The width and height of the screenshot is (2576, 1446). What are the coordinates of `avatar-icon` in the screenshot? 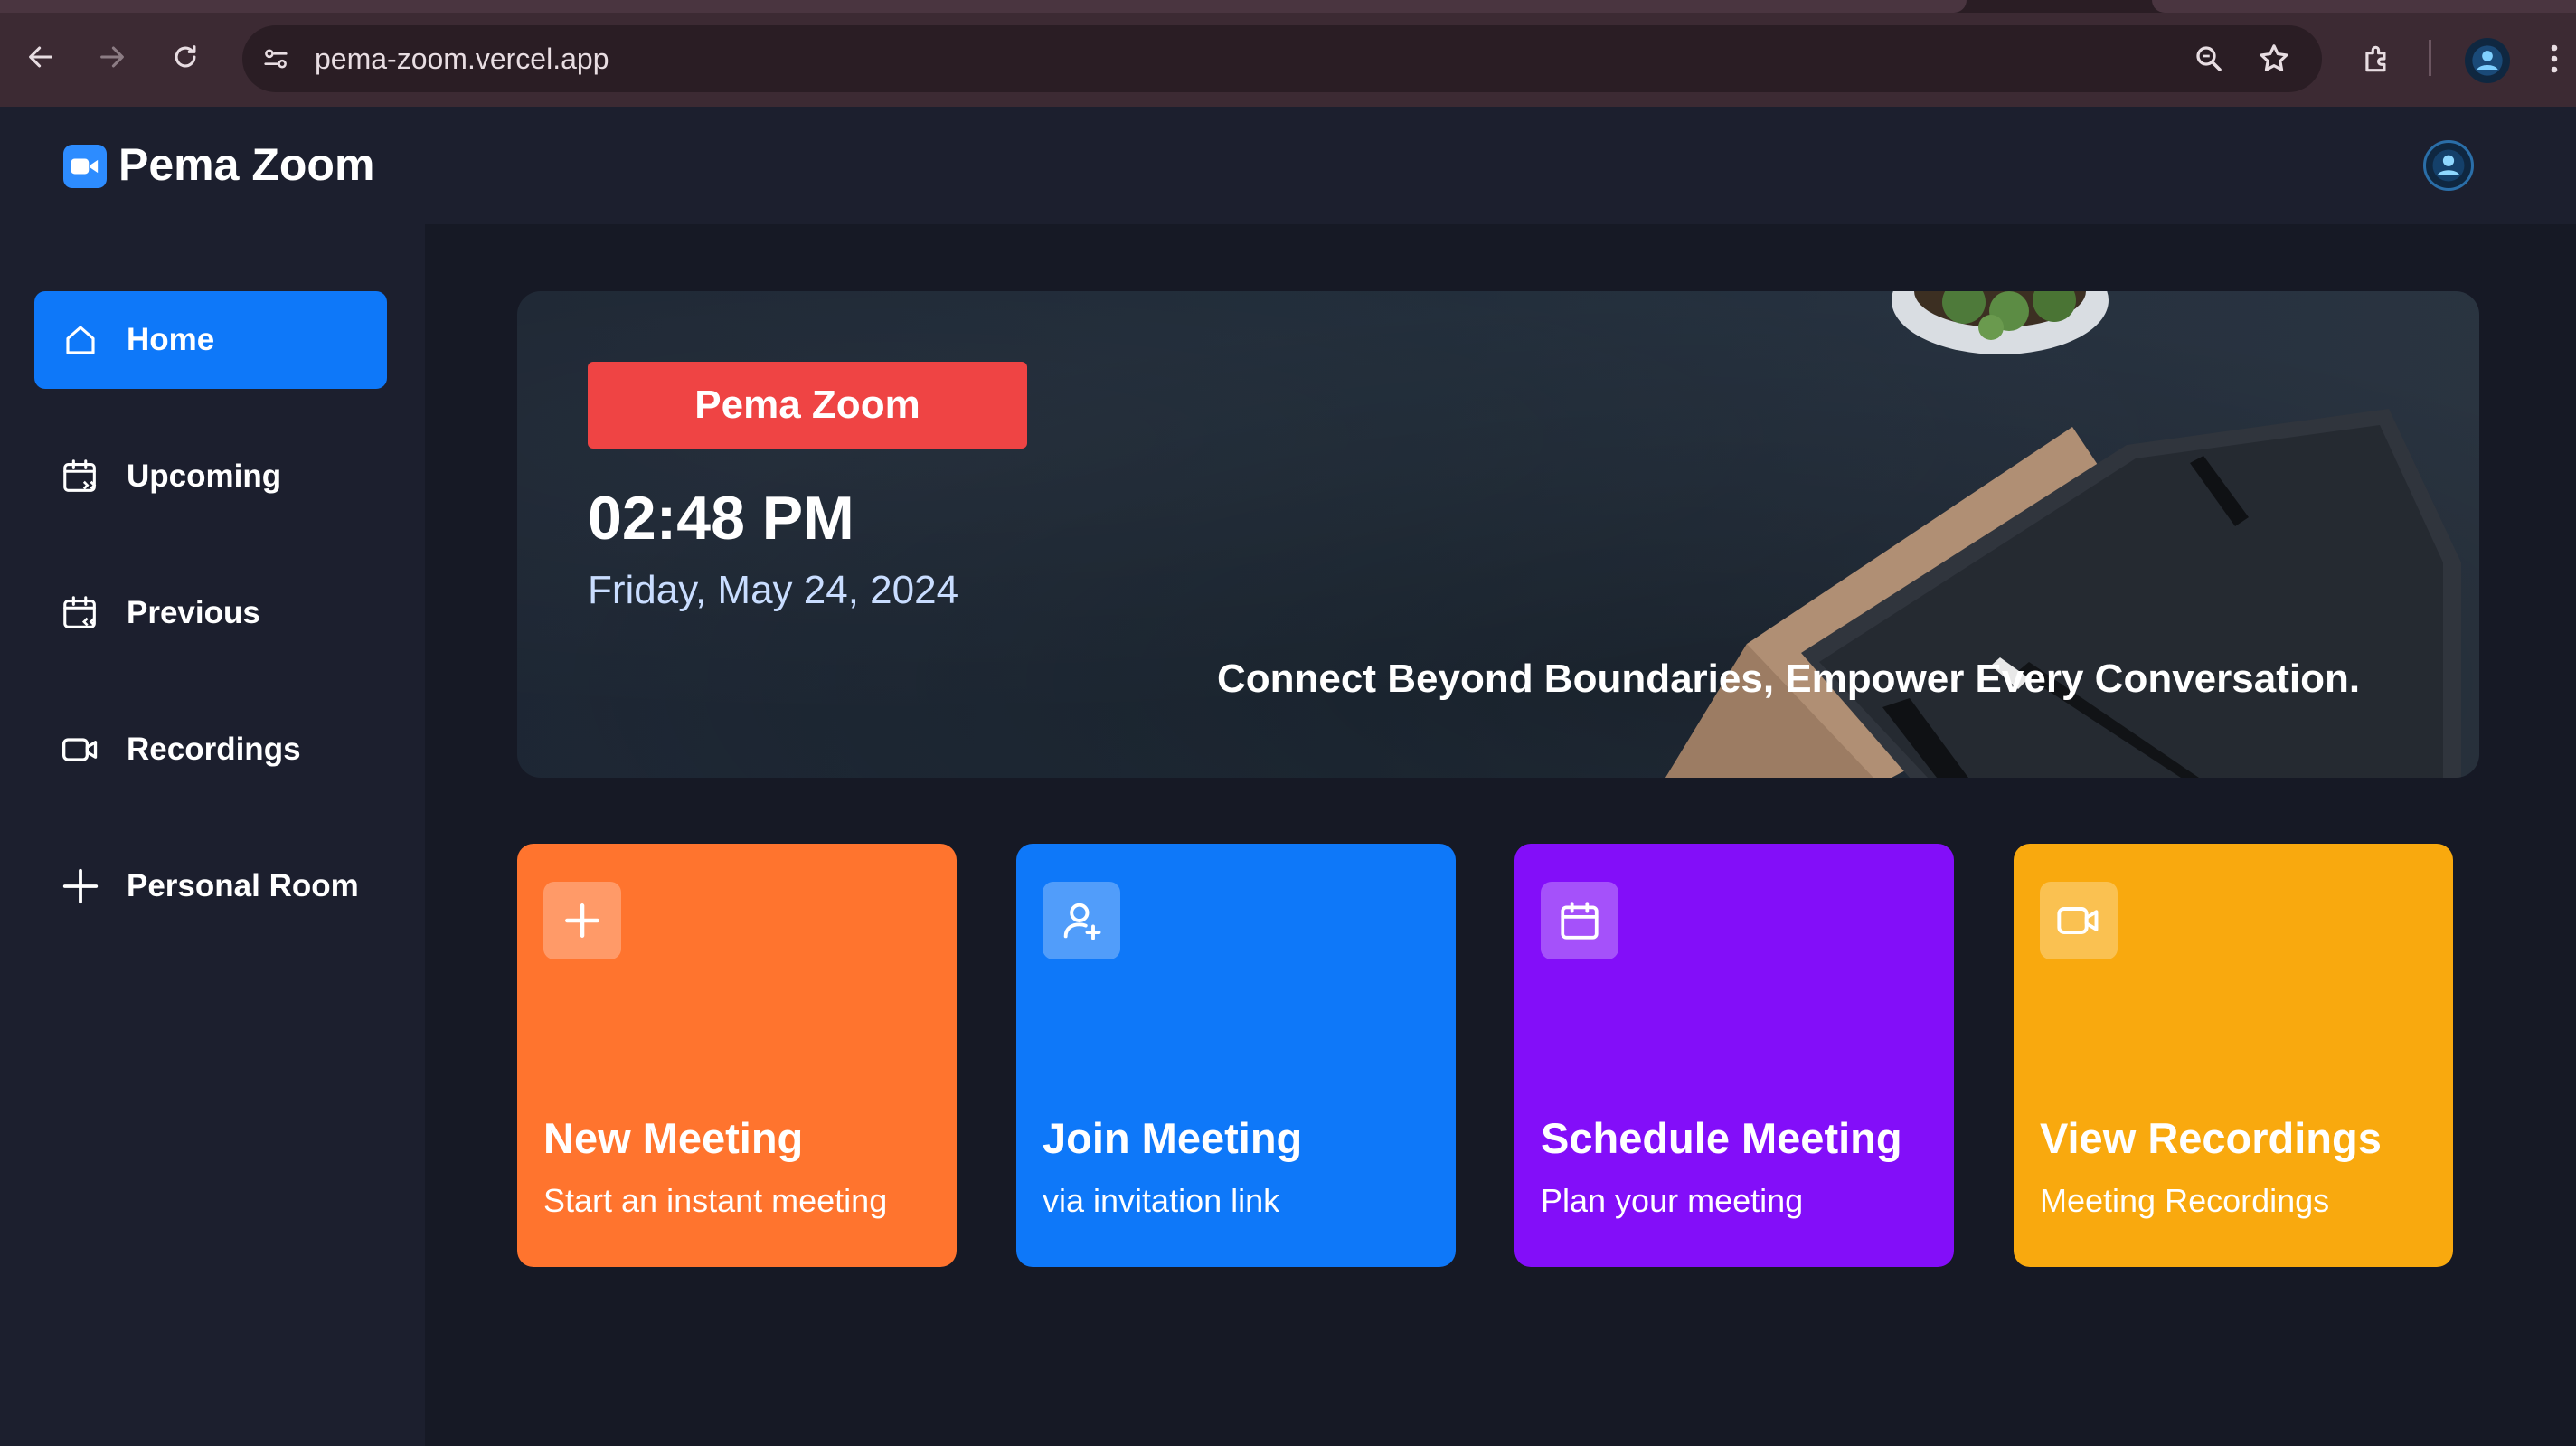 It's located at (2487, 60).